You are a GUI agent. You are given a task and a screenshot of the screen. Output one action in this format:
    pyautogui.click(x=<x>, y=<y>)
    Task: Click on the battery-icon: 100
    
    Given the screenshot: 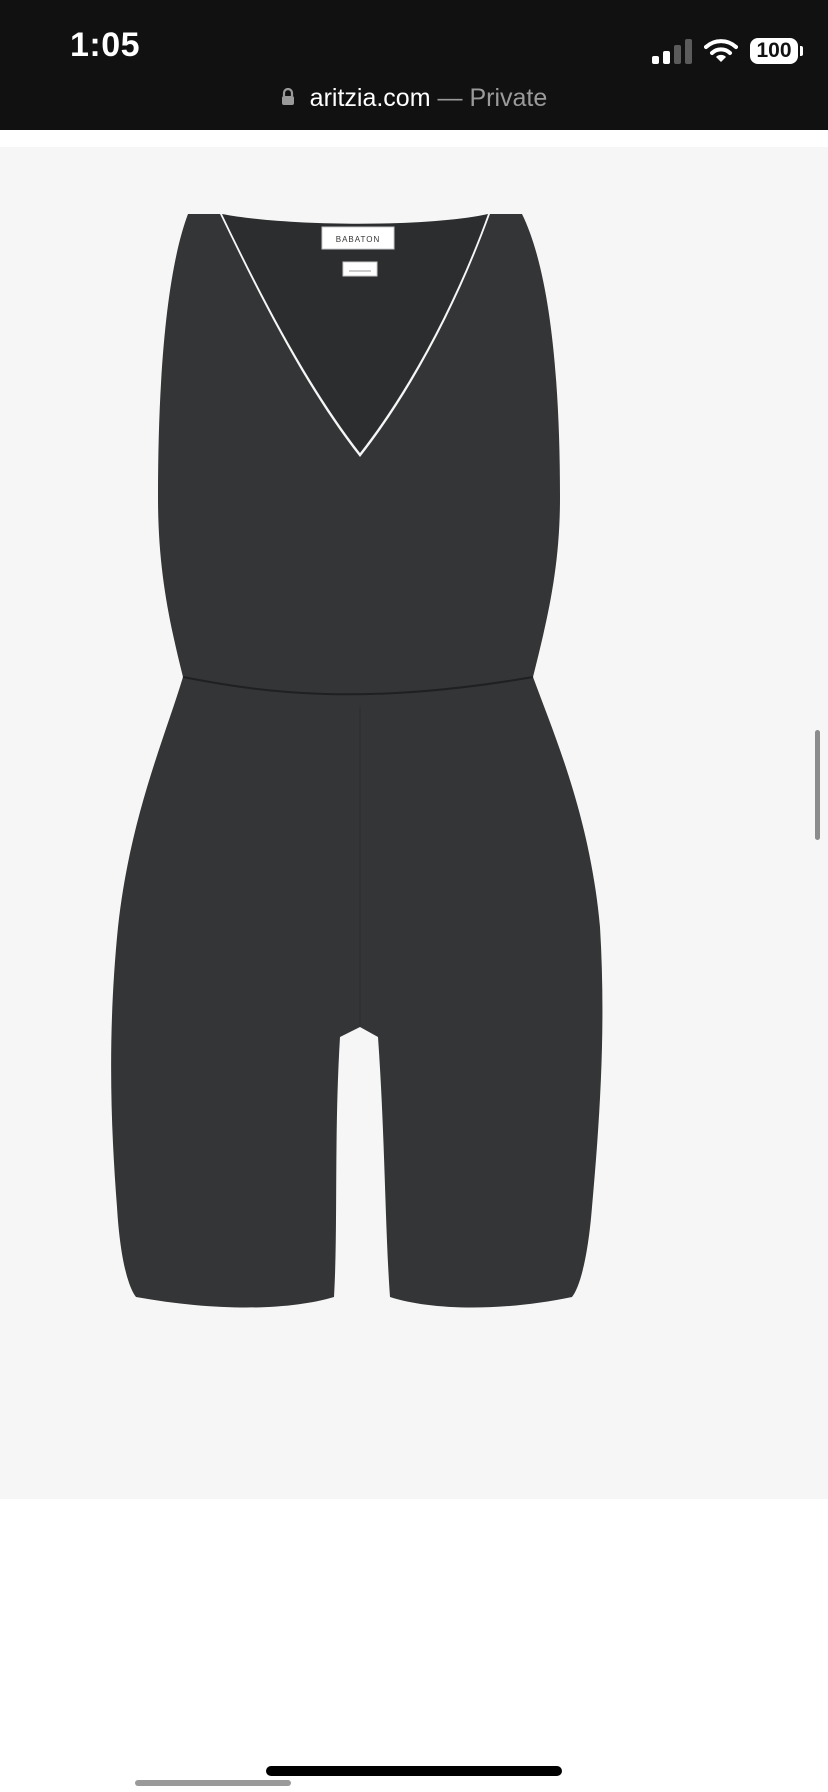 What is the action you would take?
    pyautogui.click(x=776, y=51)
    